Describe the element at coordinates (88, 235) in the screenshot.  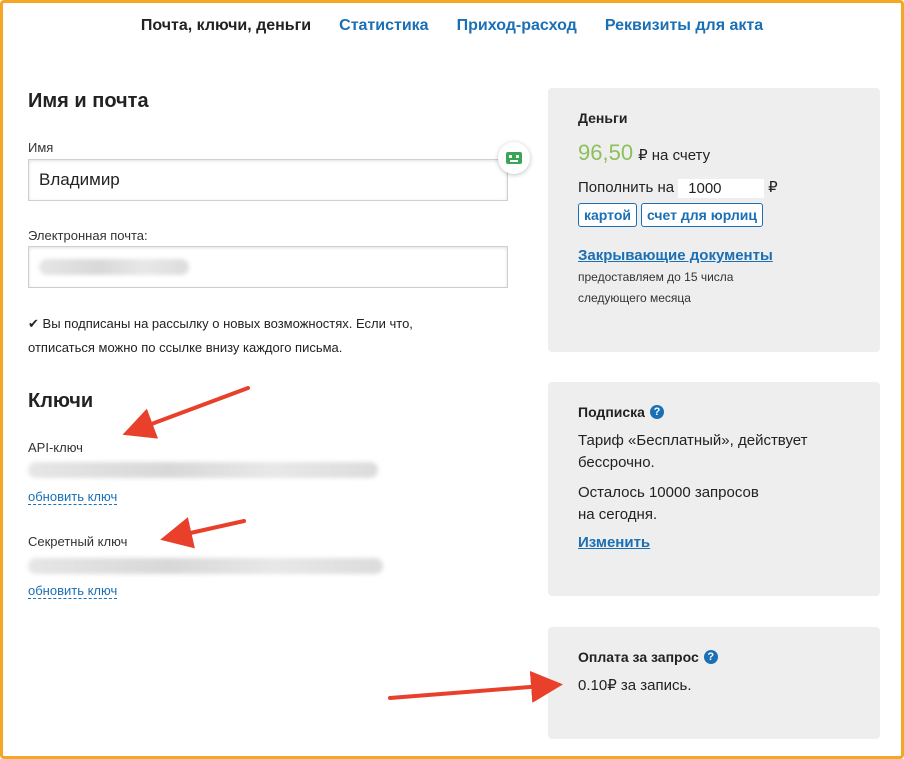
I see `email-label: Электронная почта:` at that location.